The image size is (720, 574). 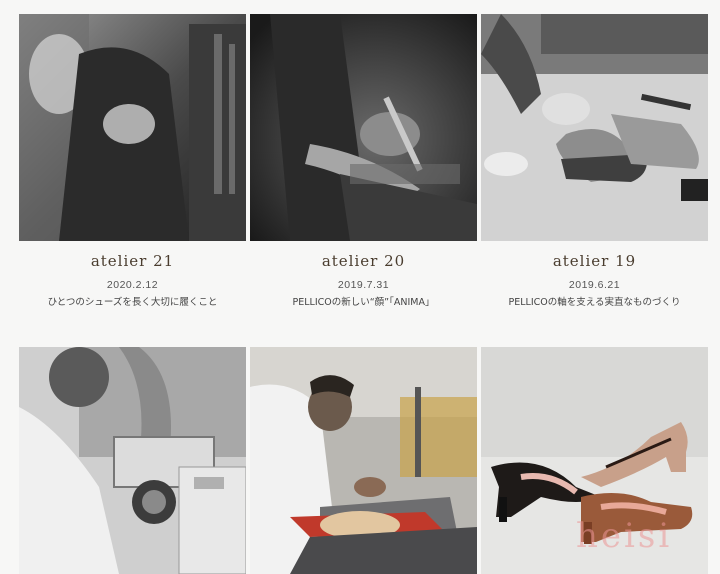 What do you see at coordinates (594, 302) in the screenshot?
I see `post-subtitle: PELLICOの軸を支える実直なものづくり` at bounding box center [594, 302].